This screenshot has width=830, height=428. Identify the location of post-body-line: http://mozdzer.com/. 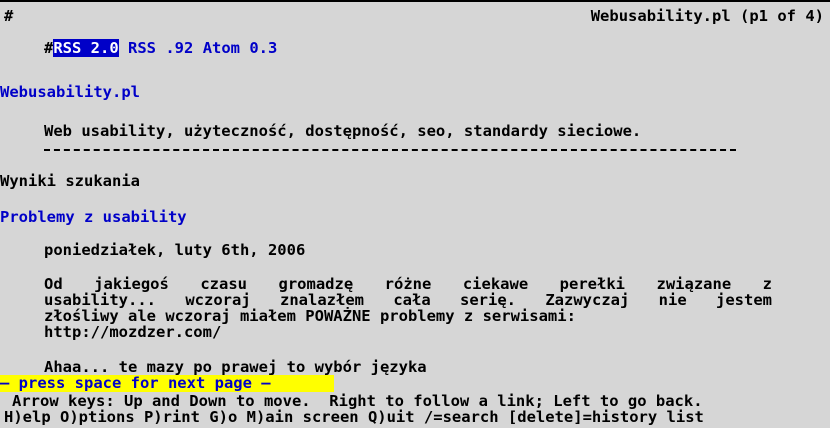
(133, 332).